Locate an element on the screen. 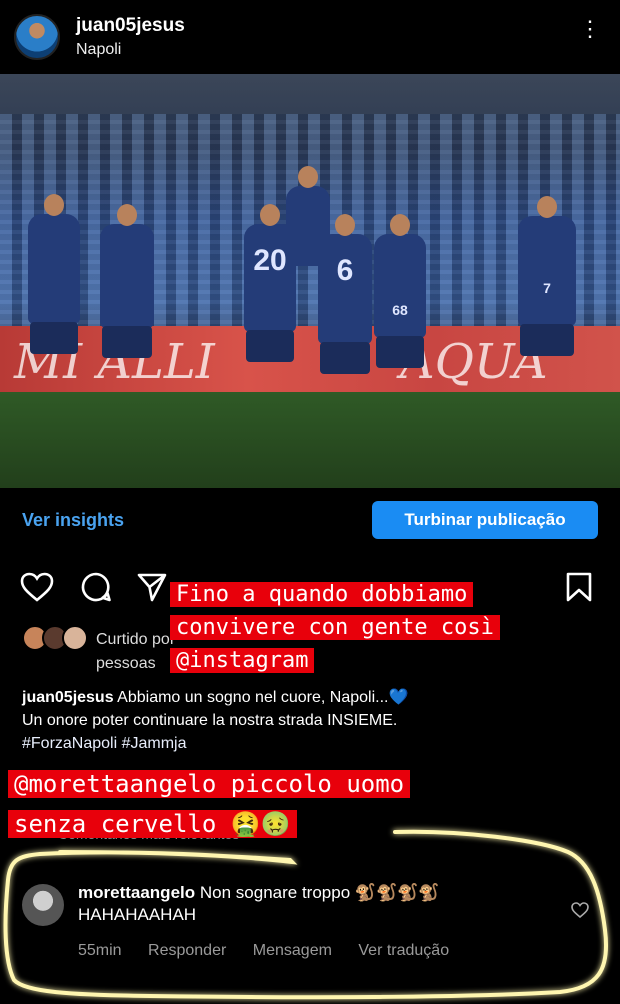  story-overlay-text: Fino a quando dobbiamo is located at coordinates (322, 595).